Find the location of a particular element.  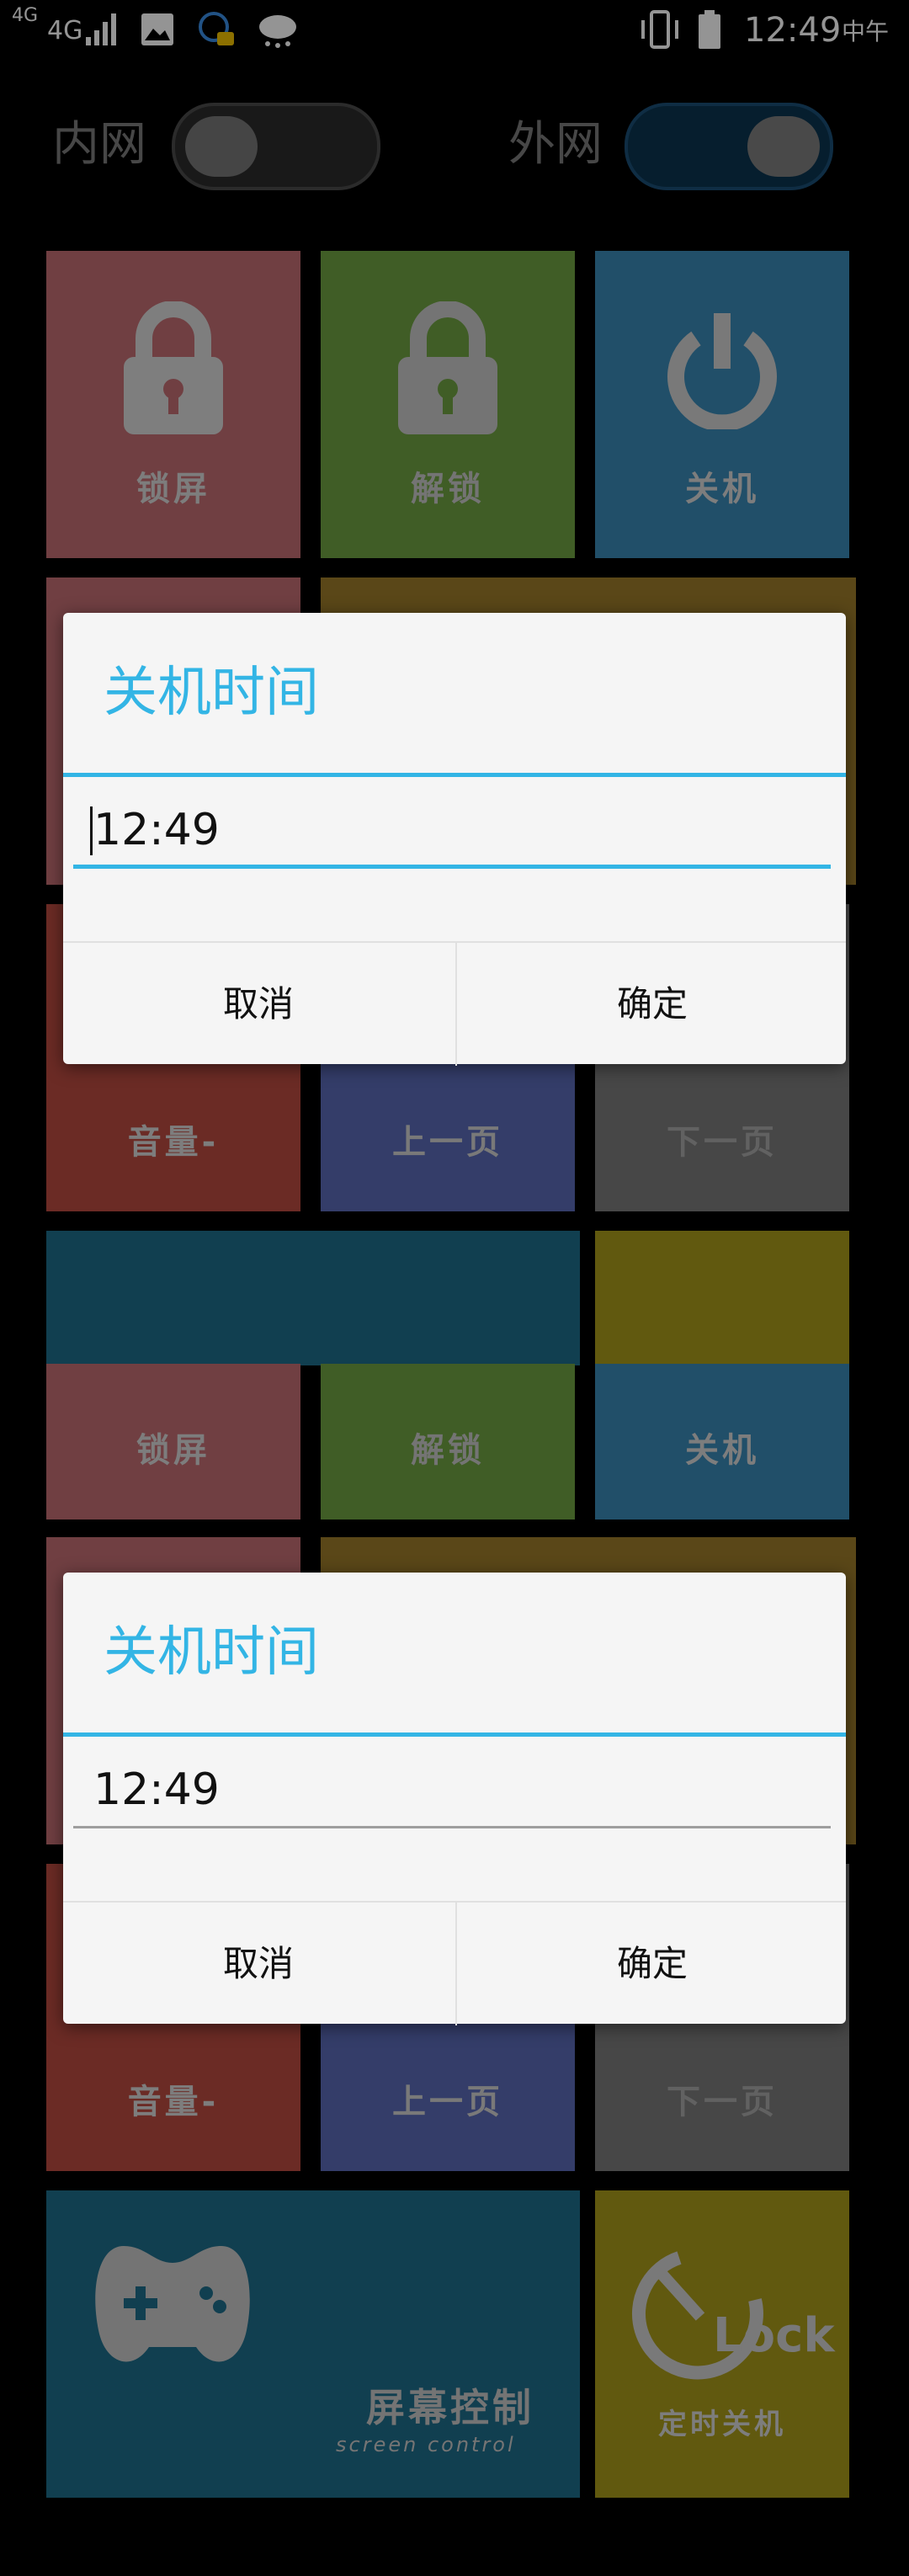

input-underline-focused is located at coordinates (452, 867).